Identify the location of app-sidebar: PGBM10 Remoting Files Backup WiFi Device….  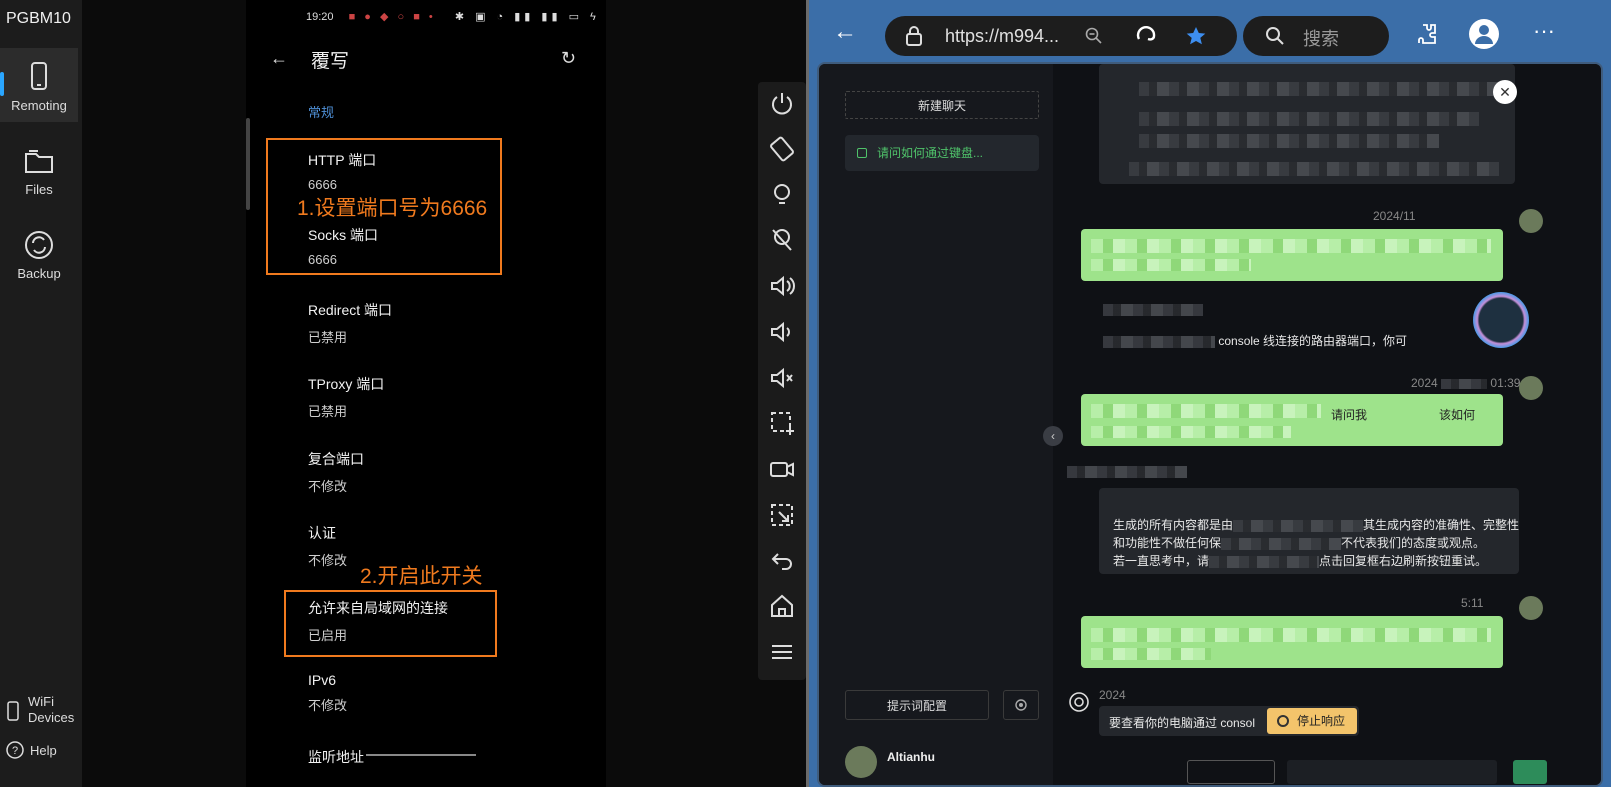
(41, 393).